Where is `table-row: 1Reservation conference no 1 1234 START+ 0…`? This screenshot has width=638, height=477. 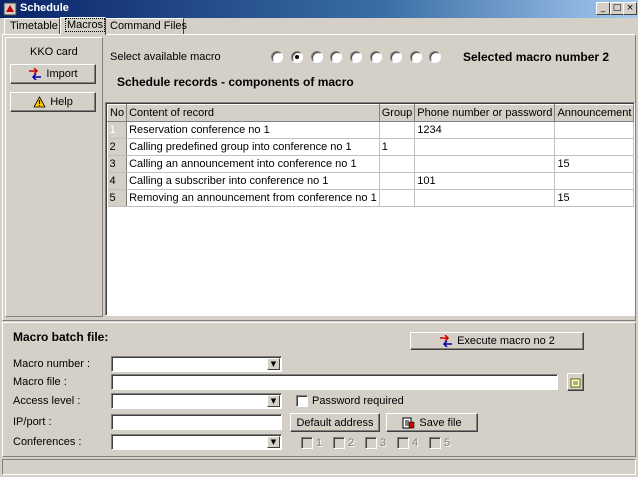
table-row: 1Reservation conference no 1 1234 START+ 0… is located at coordinates (370, 130).